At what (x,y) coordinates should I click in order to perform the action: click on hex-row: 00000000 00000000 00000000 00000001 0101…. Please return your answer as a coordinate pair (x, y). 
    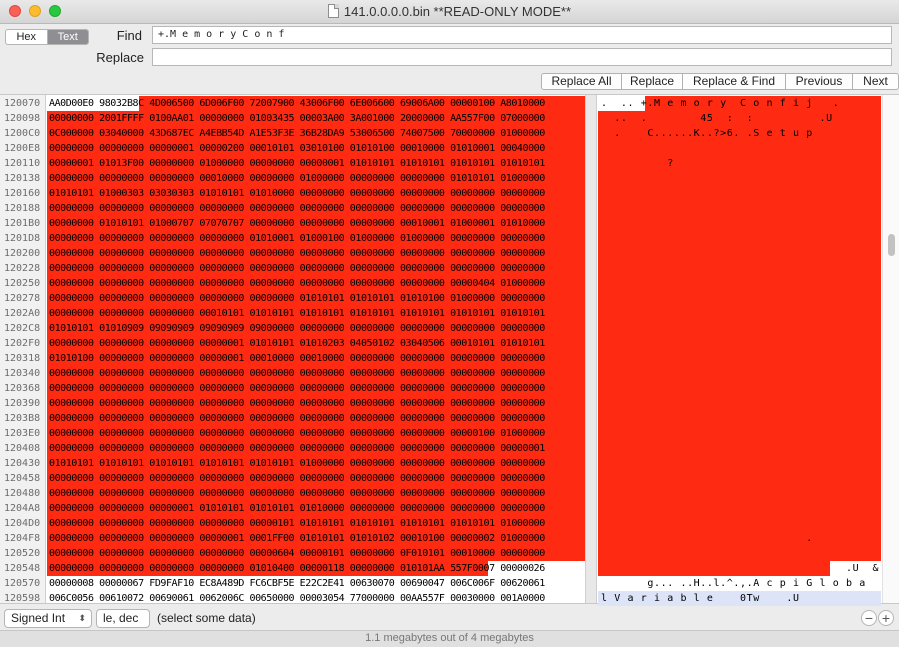
    Looking at the image, I should click on (297, 343).